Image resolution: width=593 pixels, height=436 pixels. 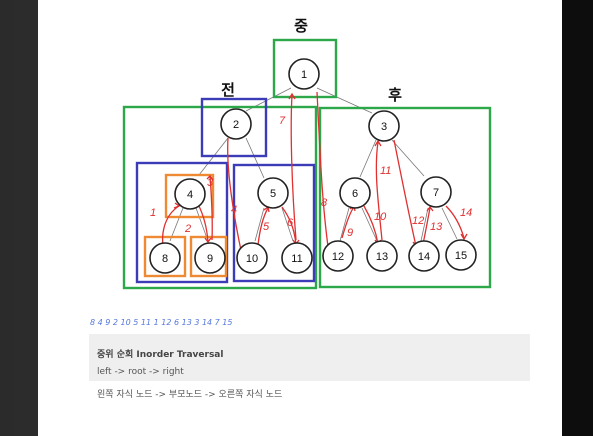 What do you see at coordinates (385, 171) in the screenshot?
I see `step-mark: 11` at bounding box center [385, 171].